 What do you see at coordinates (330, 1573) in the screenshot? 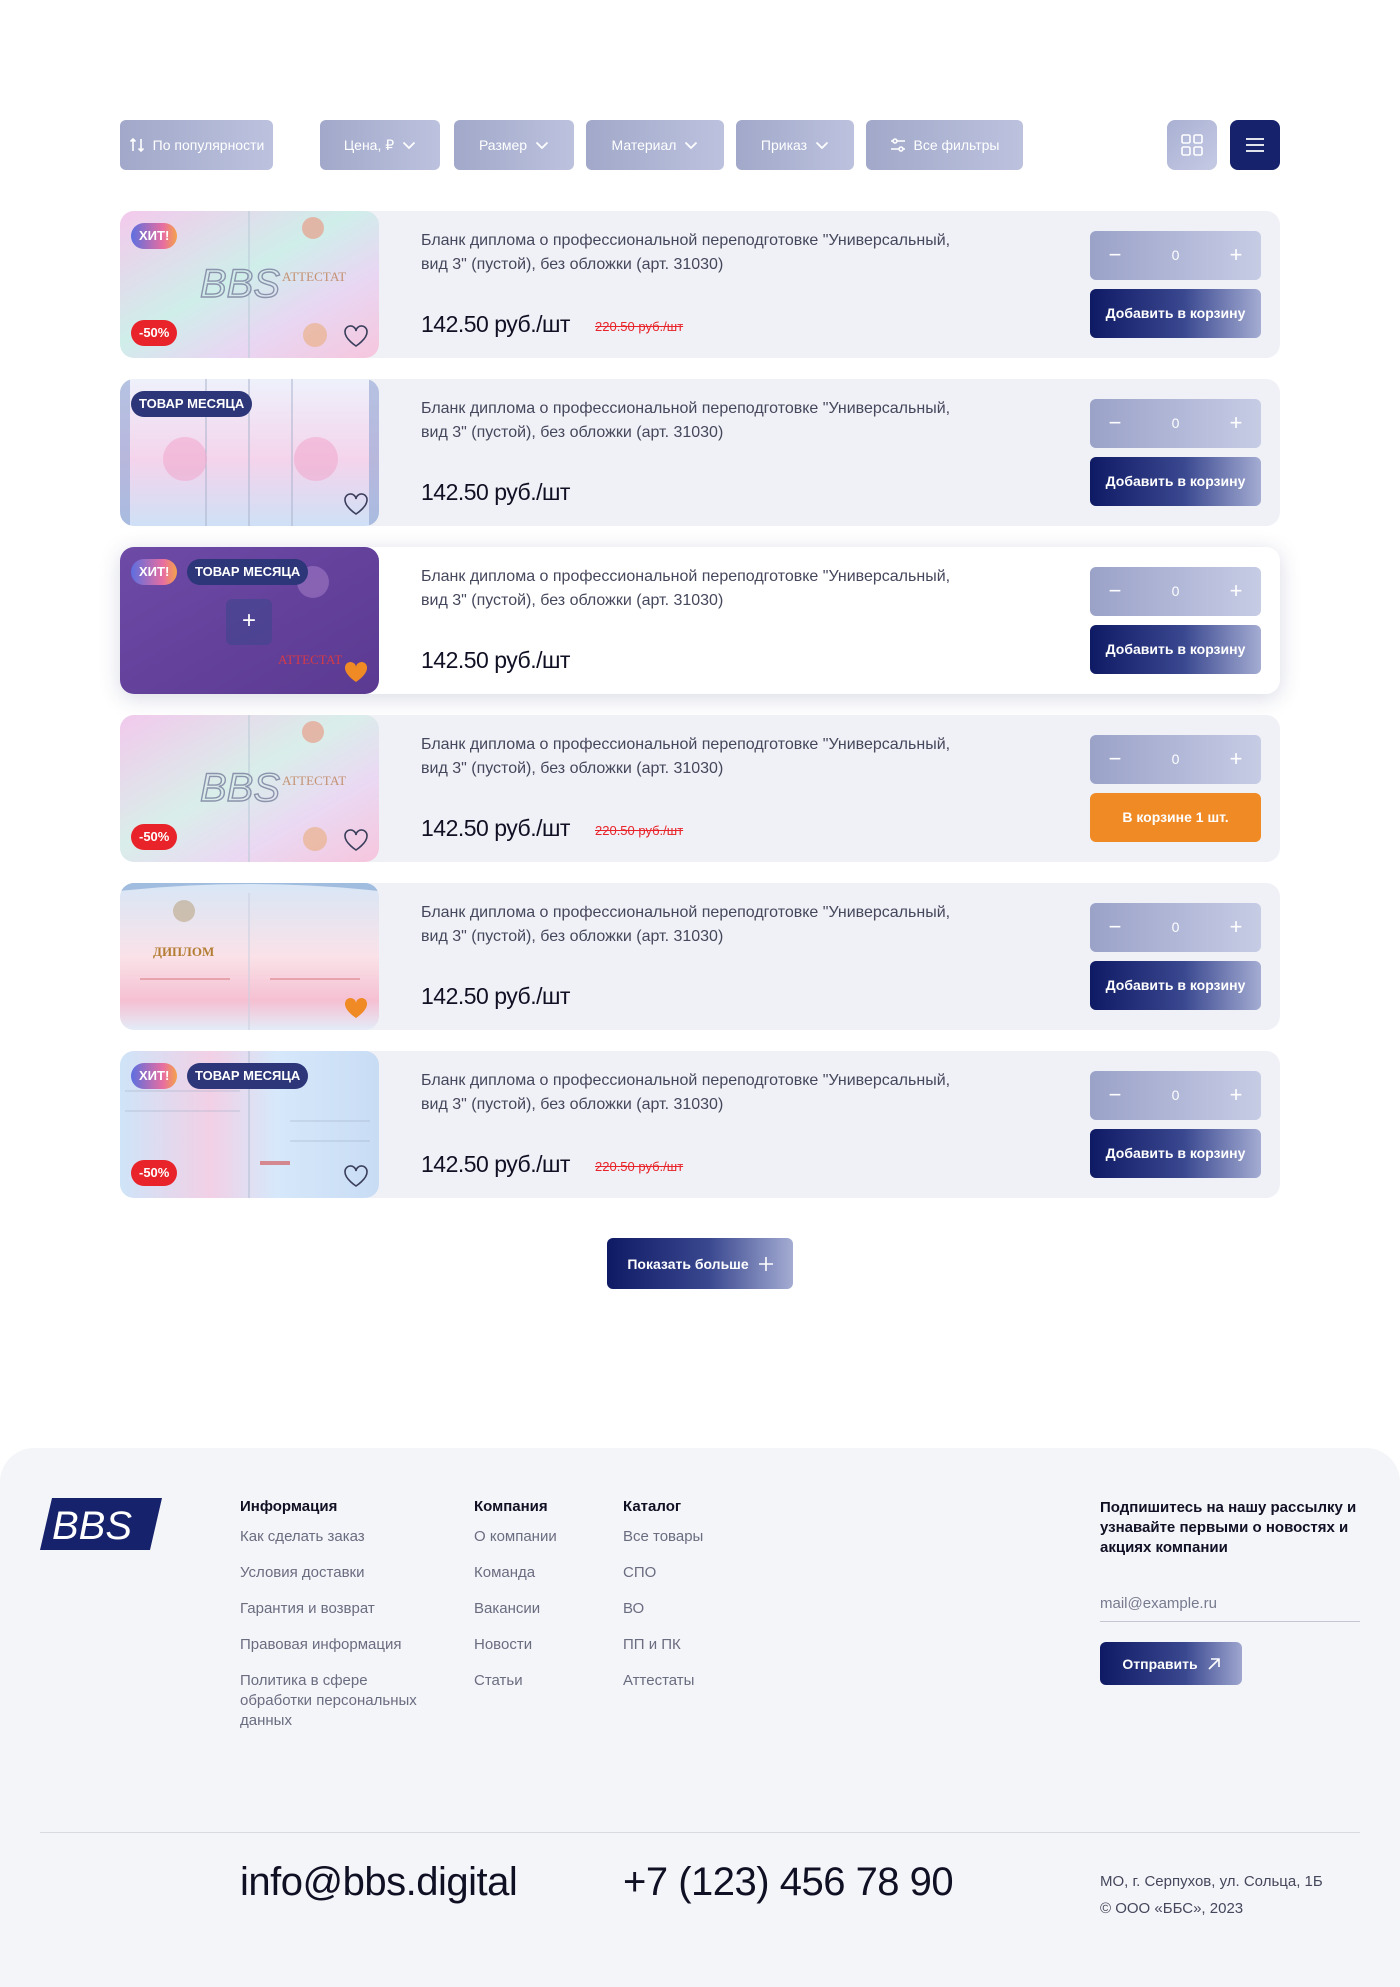
I see `footer-link: Условия доставки` at bounding box center [330, 1573].